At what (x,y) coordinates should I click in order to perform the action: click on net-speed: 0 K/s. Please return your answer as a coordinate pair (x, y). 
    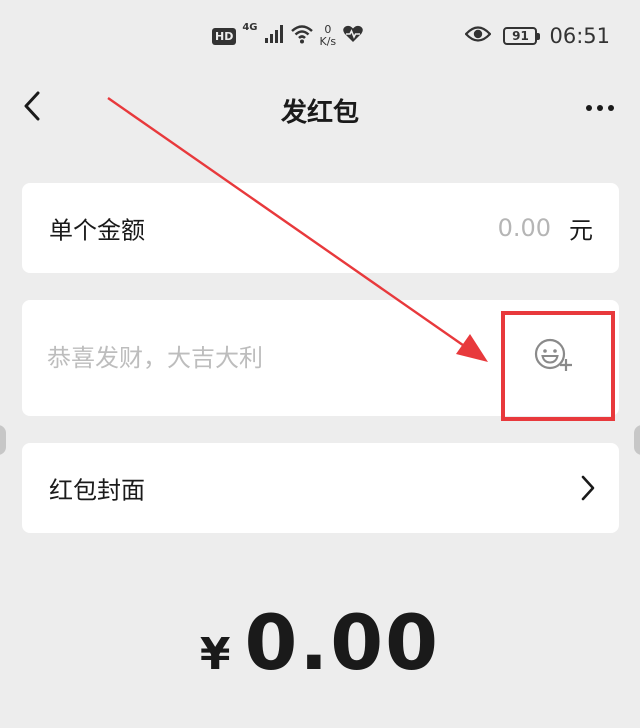
    Looking at the image, I should click on (328, 36).